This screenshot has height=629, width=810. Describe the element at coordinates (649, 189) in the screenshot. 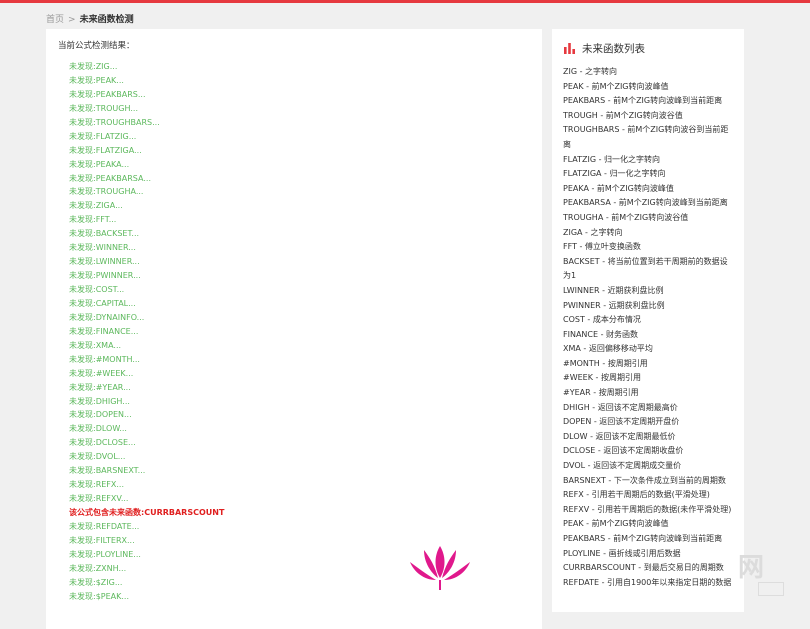

I see `function-list-item: PEAKA - 前M个ZIG转向波峰值` at that location.